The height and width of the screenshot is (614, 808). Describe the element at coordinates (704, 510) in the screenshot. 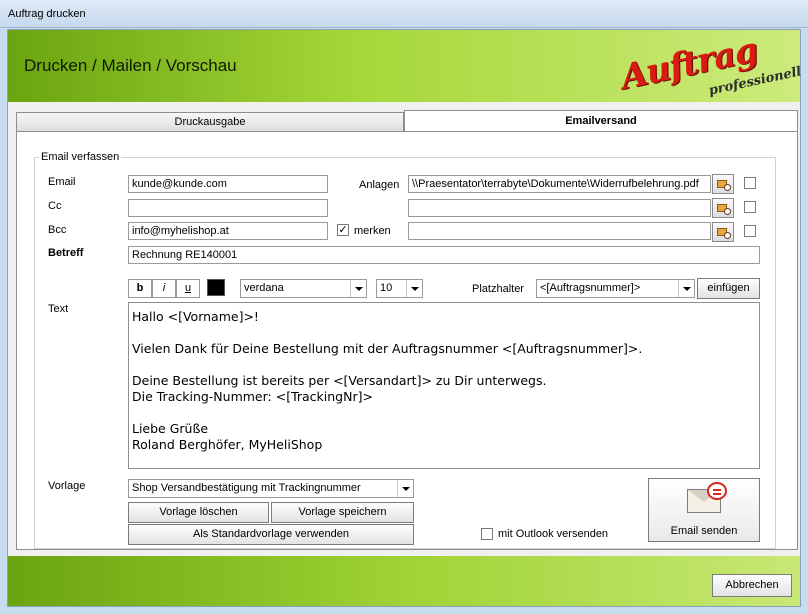

I see `send-email-button: Email senden` at that location.